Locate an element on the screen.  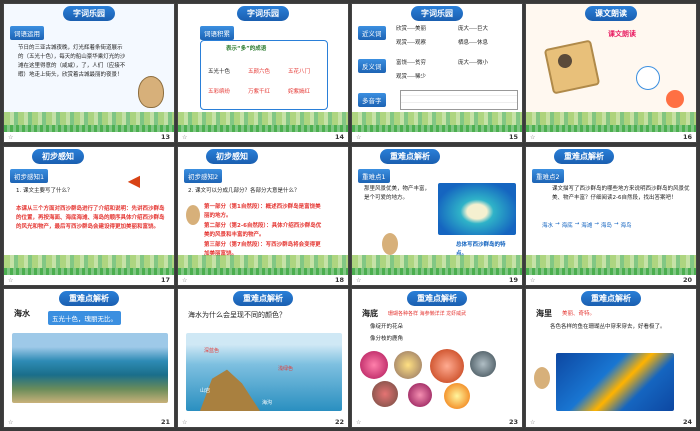
diagram-label: 深蓝色 is located at coordinates (212, 351).